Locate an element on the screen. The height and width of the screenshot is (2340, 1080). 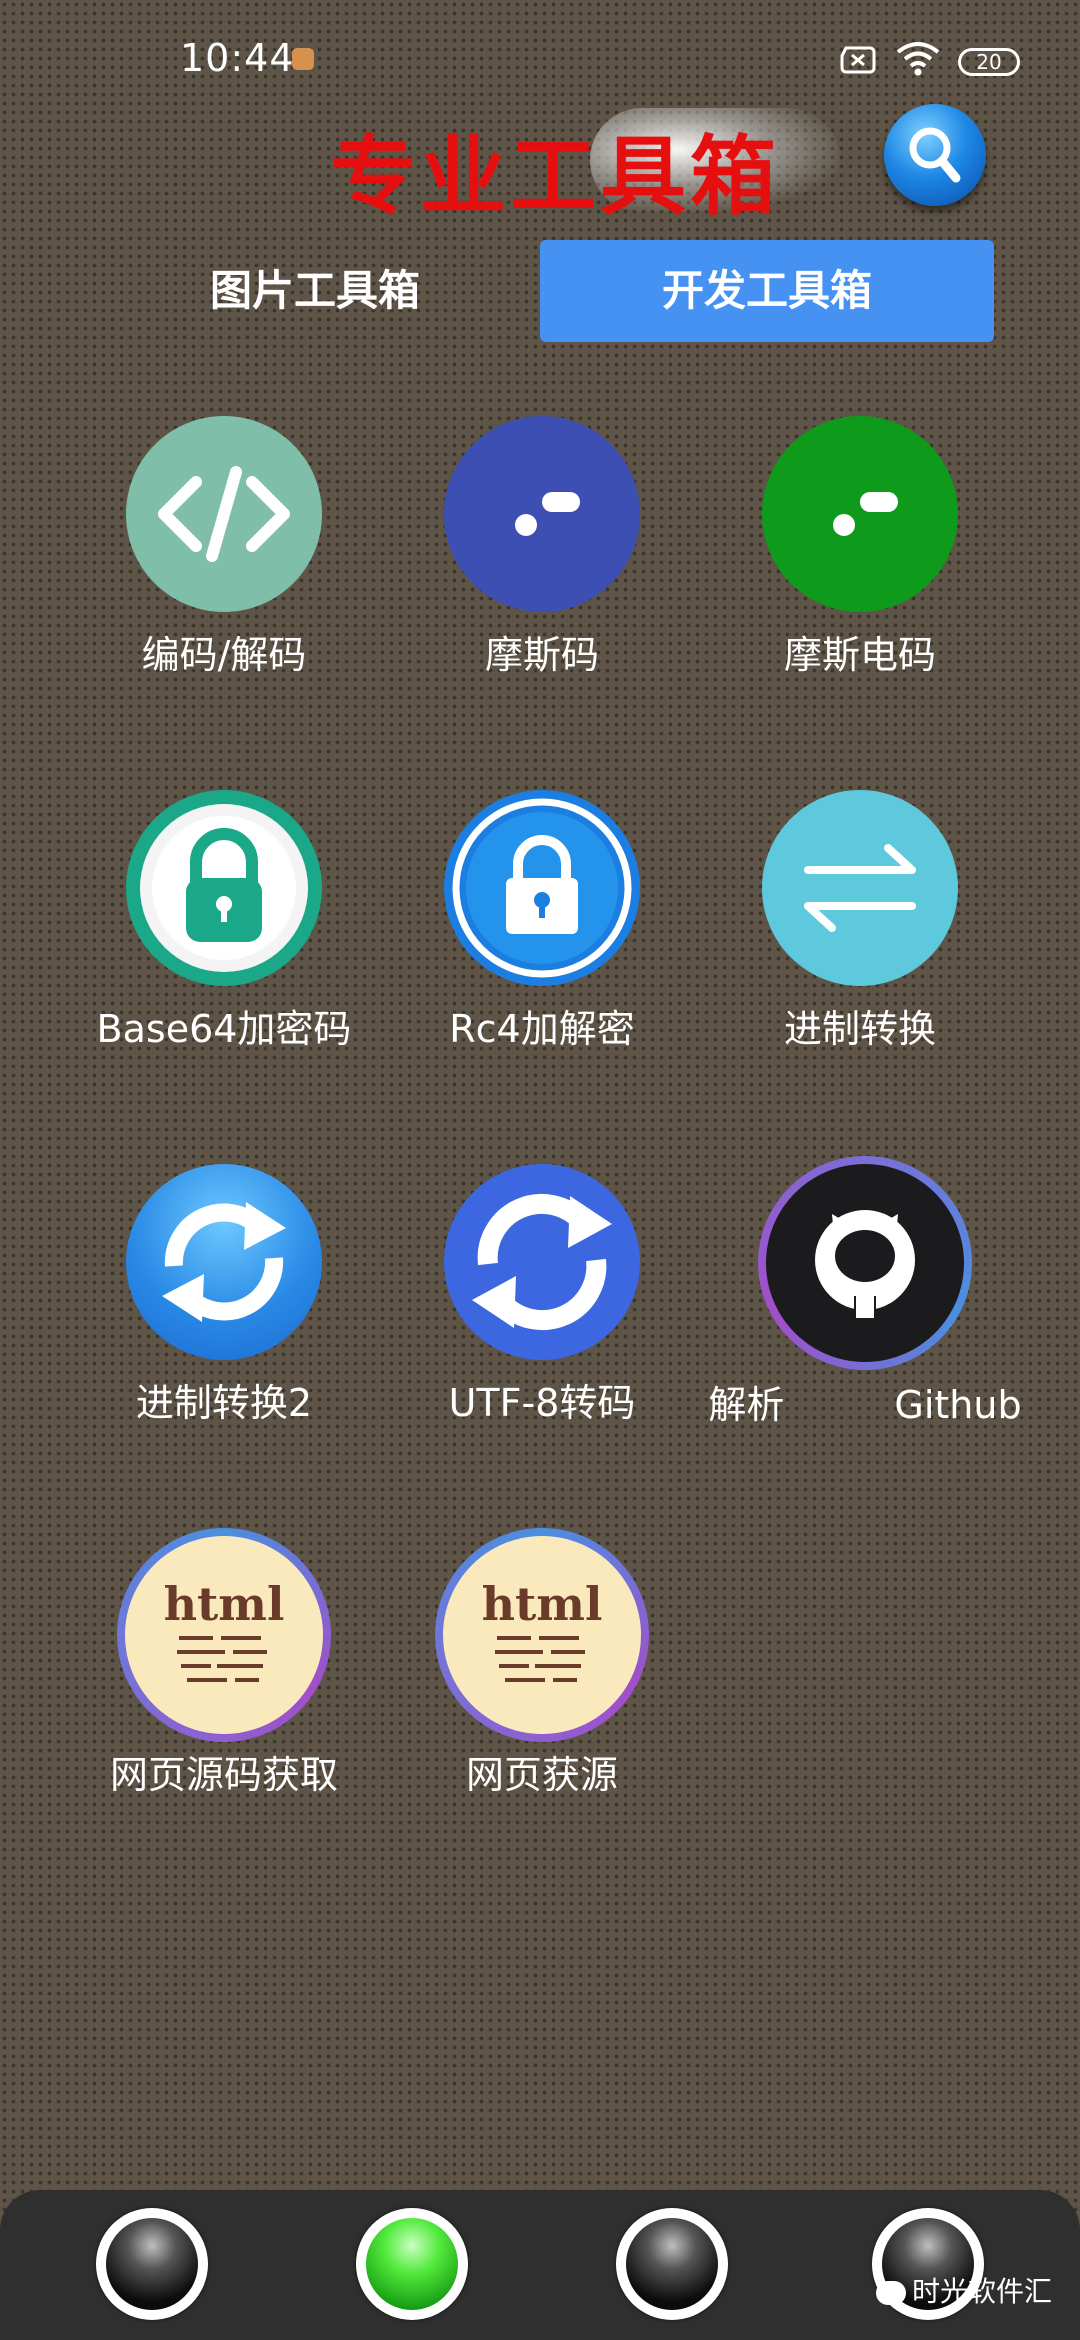
tool-label-part: 解析 is located at coordinates (746, 1405).